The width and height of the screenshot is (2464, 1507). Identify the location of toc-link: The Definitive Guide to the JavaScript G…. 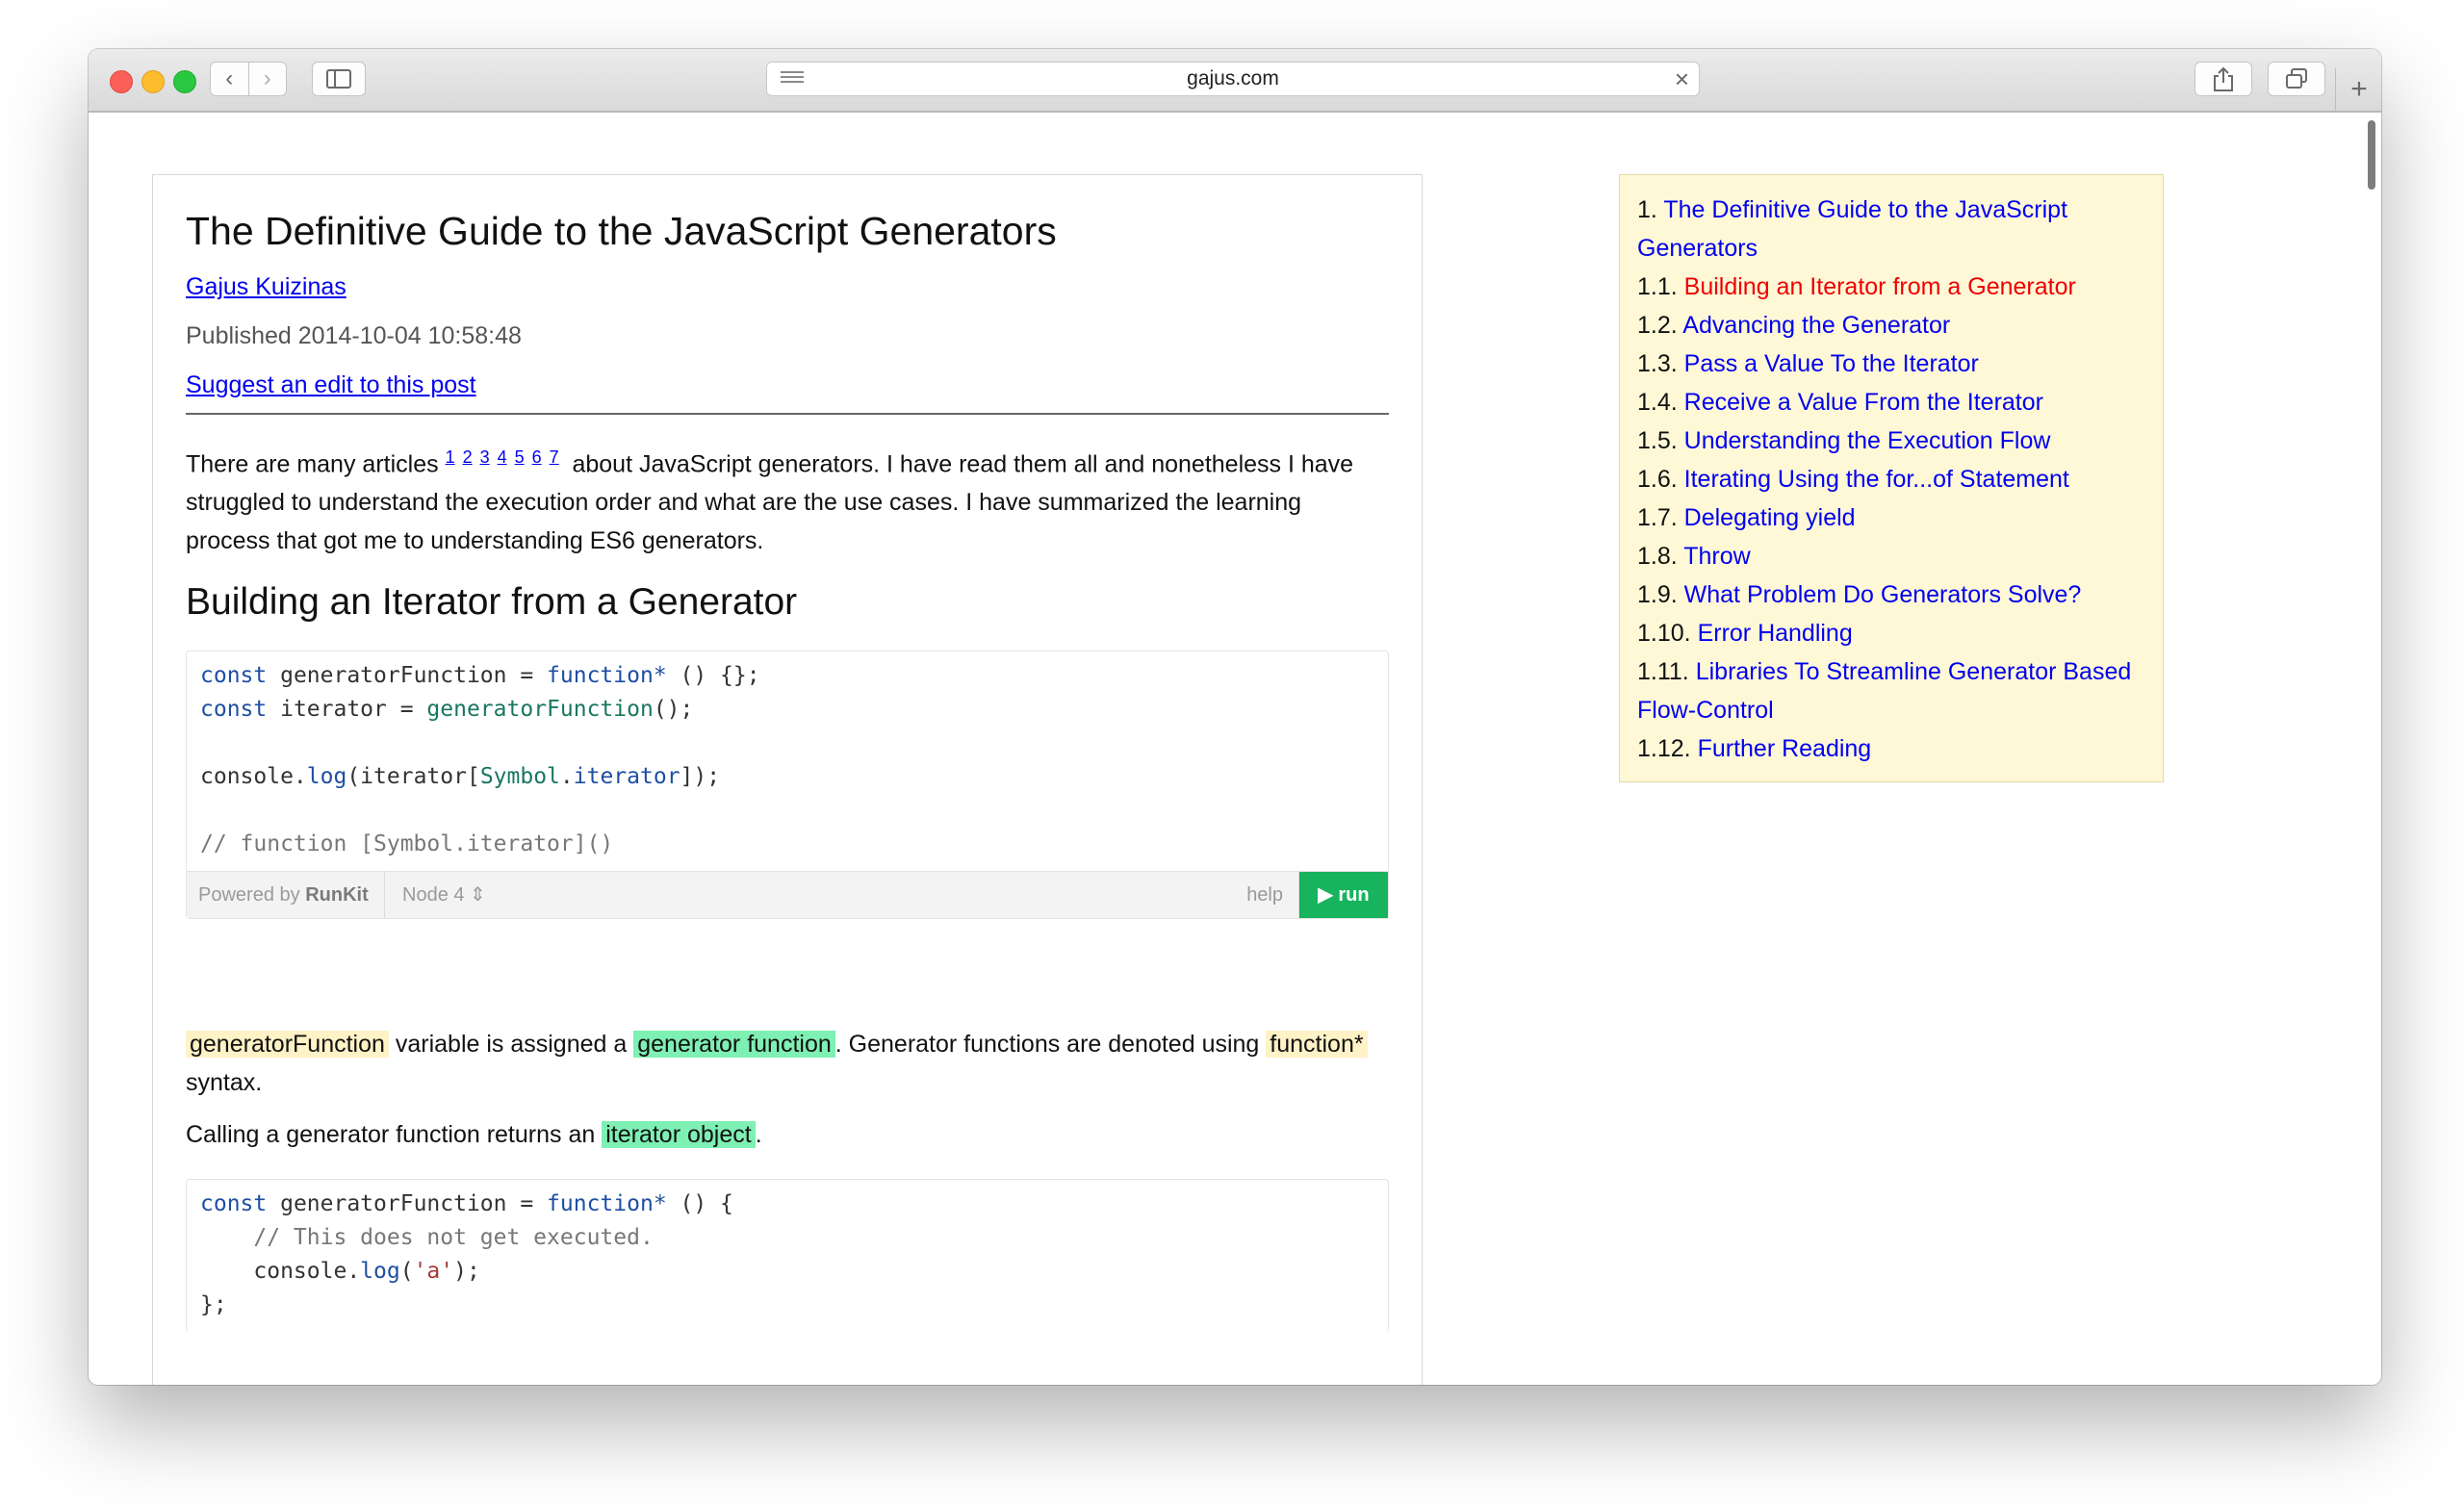
(1852, 229).